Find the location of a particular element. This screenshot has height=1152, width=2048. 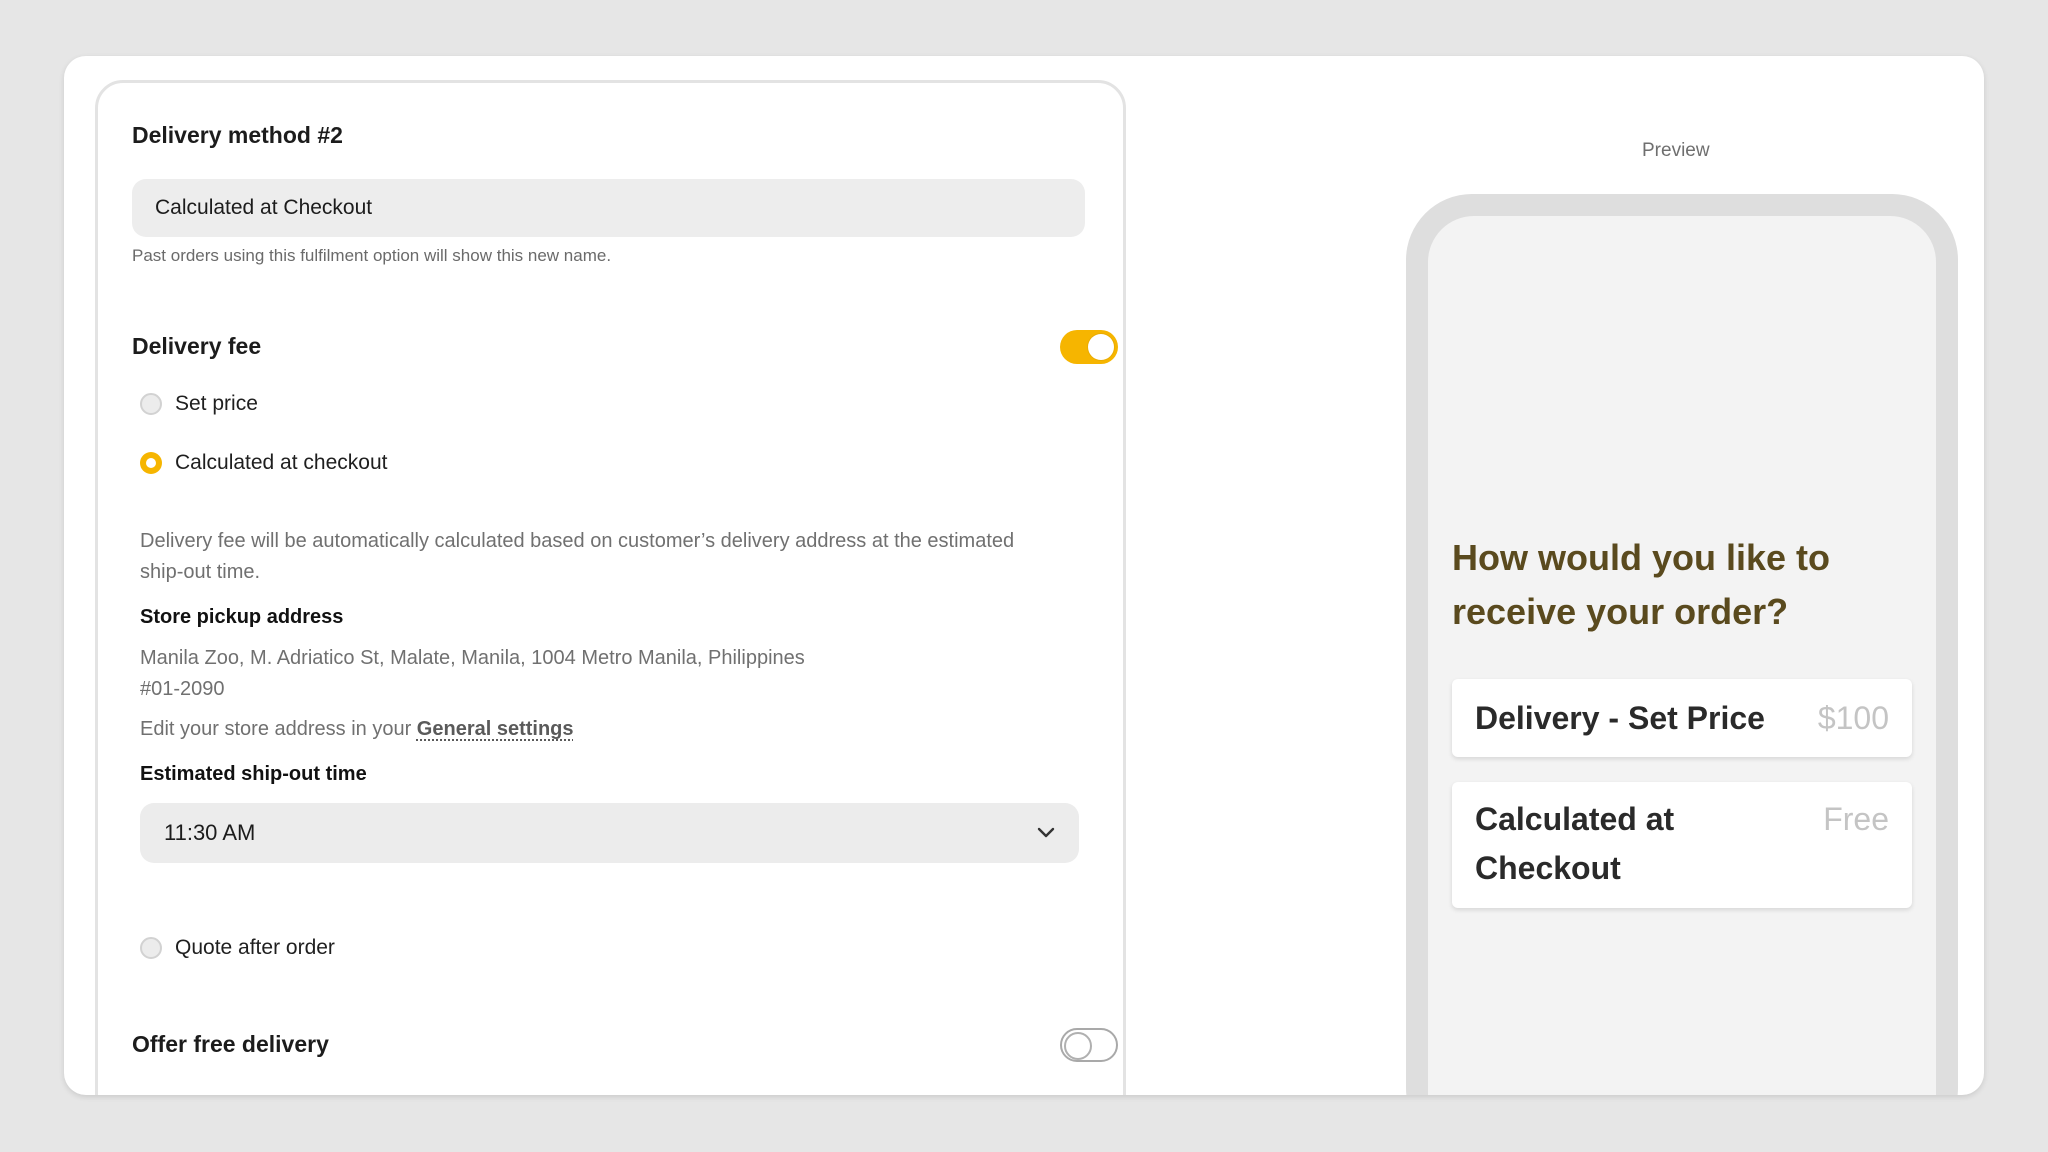

delivery-fee-title: Delivery fee is located at coordinates (197, 346).